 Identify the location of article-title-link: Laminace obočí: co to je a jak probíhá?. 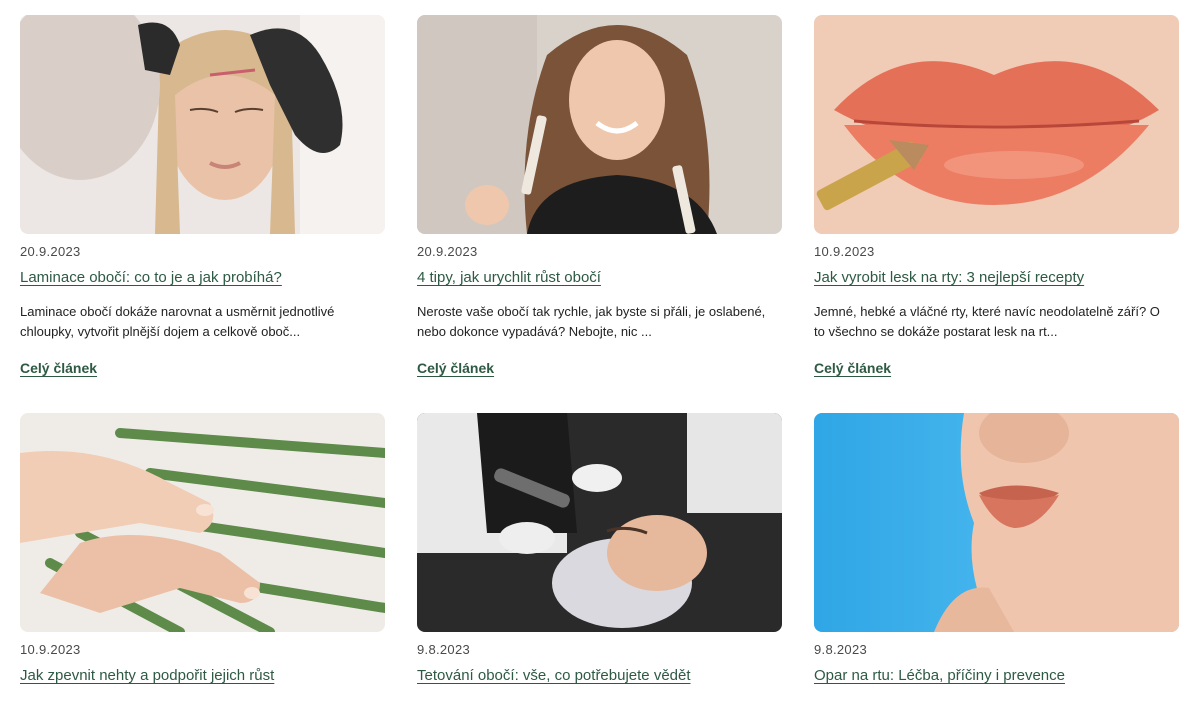
(202, 278).